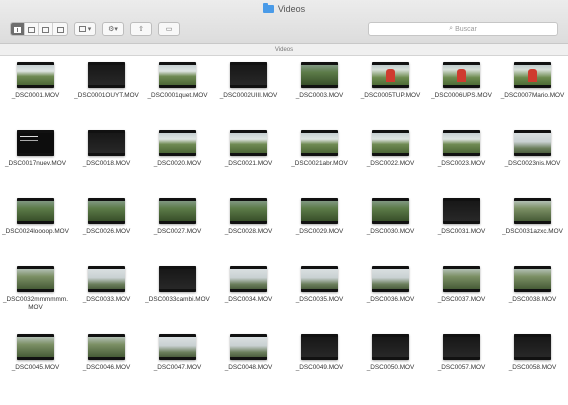 The height and width of the screenshot is (405, 568). Describe the element at coordinates (319, 90) in the screenshot. I see `file-item: _DSC0003.MOV` at that location.